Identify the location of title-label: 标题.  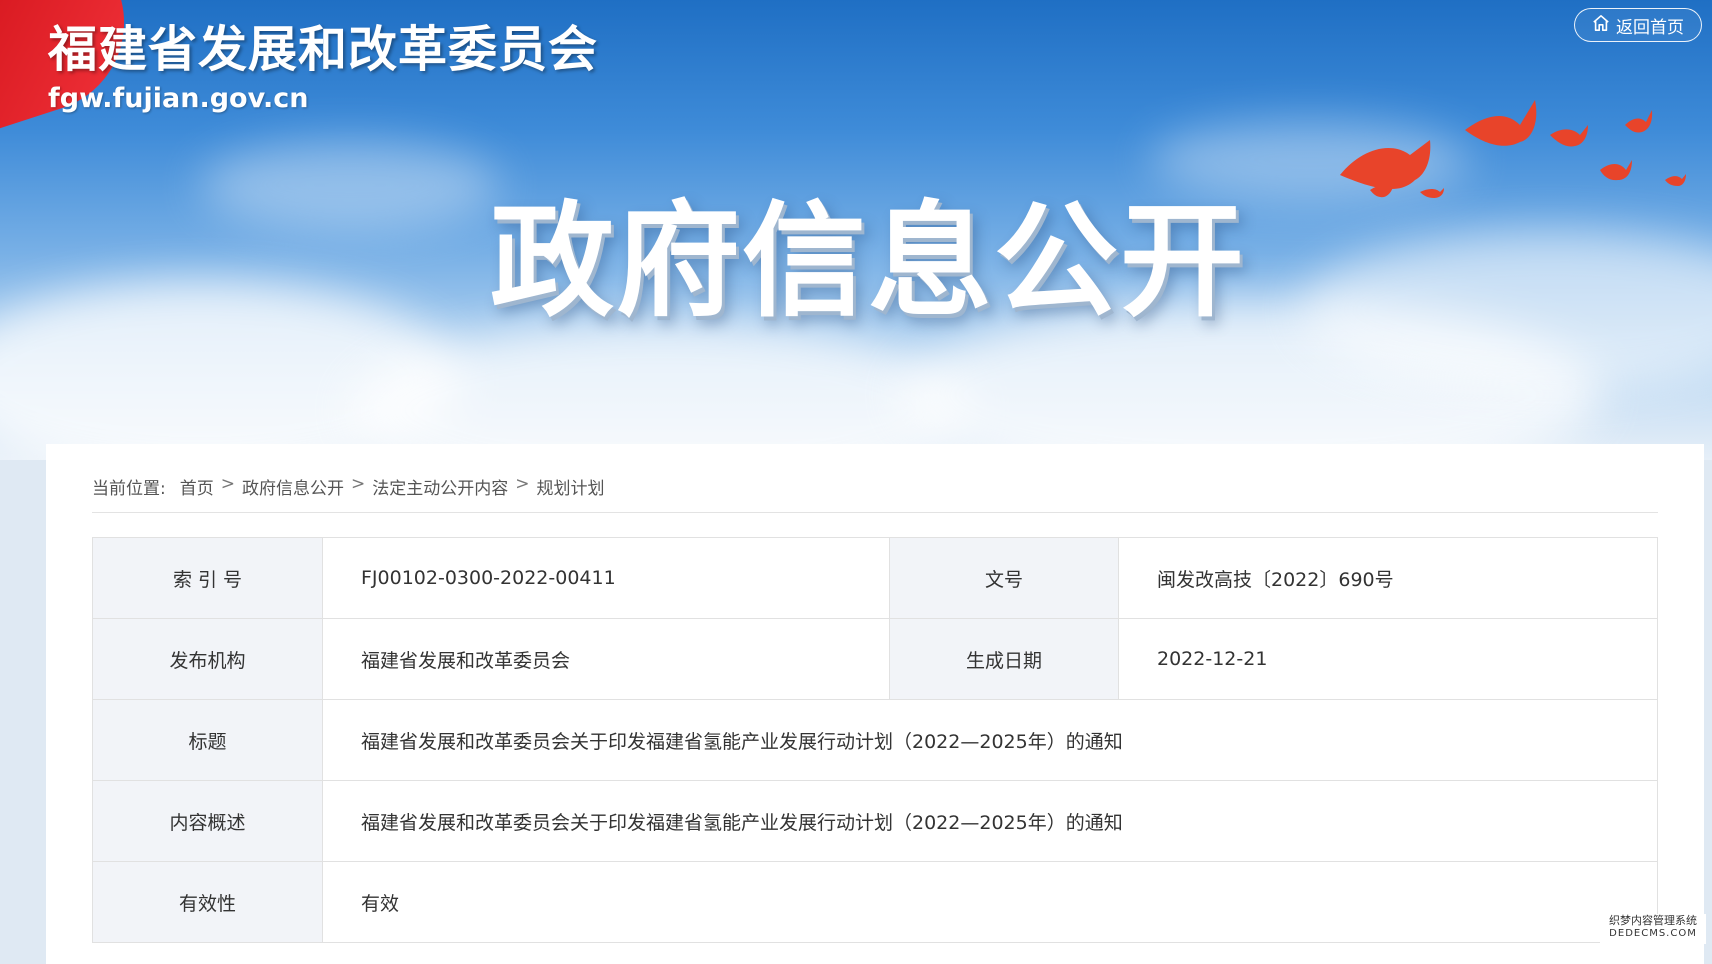
(207, 740).